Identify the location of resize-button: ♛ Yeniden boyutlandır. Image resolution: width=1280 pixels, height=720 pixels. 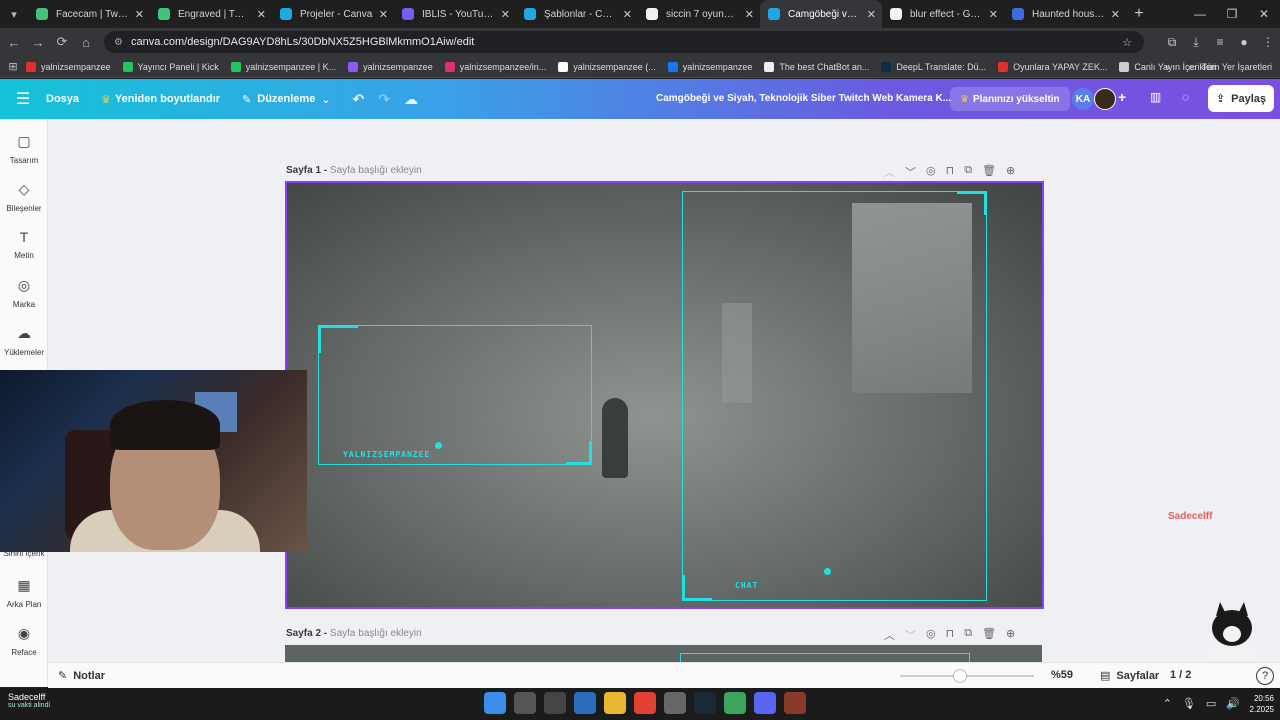
(160, 99).